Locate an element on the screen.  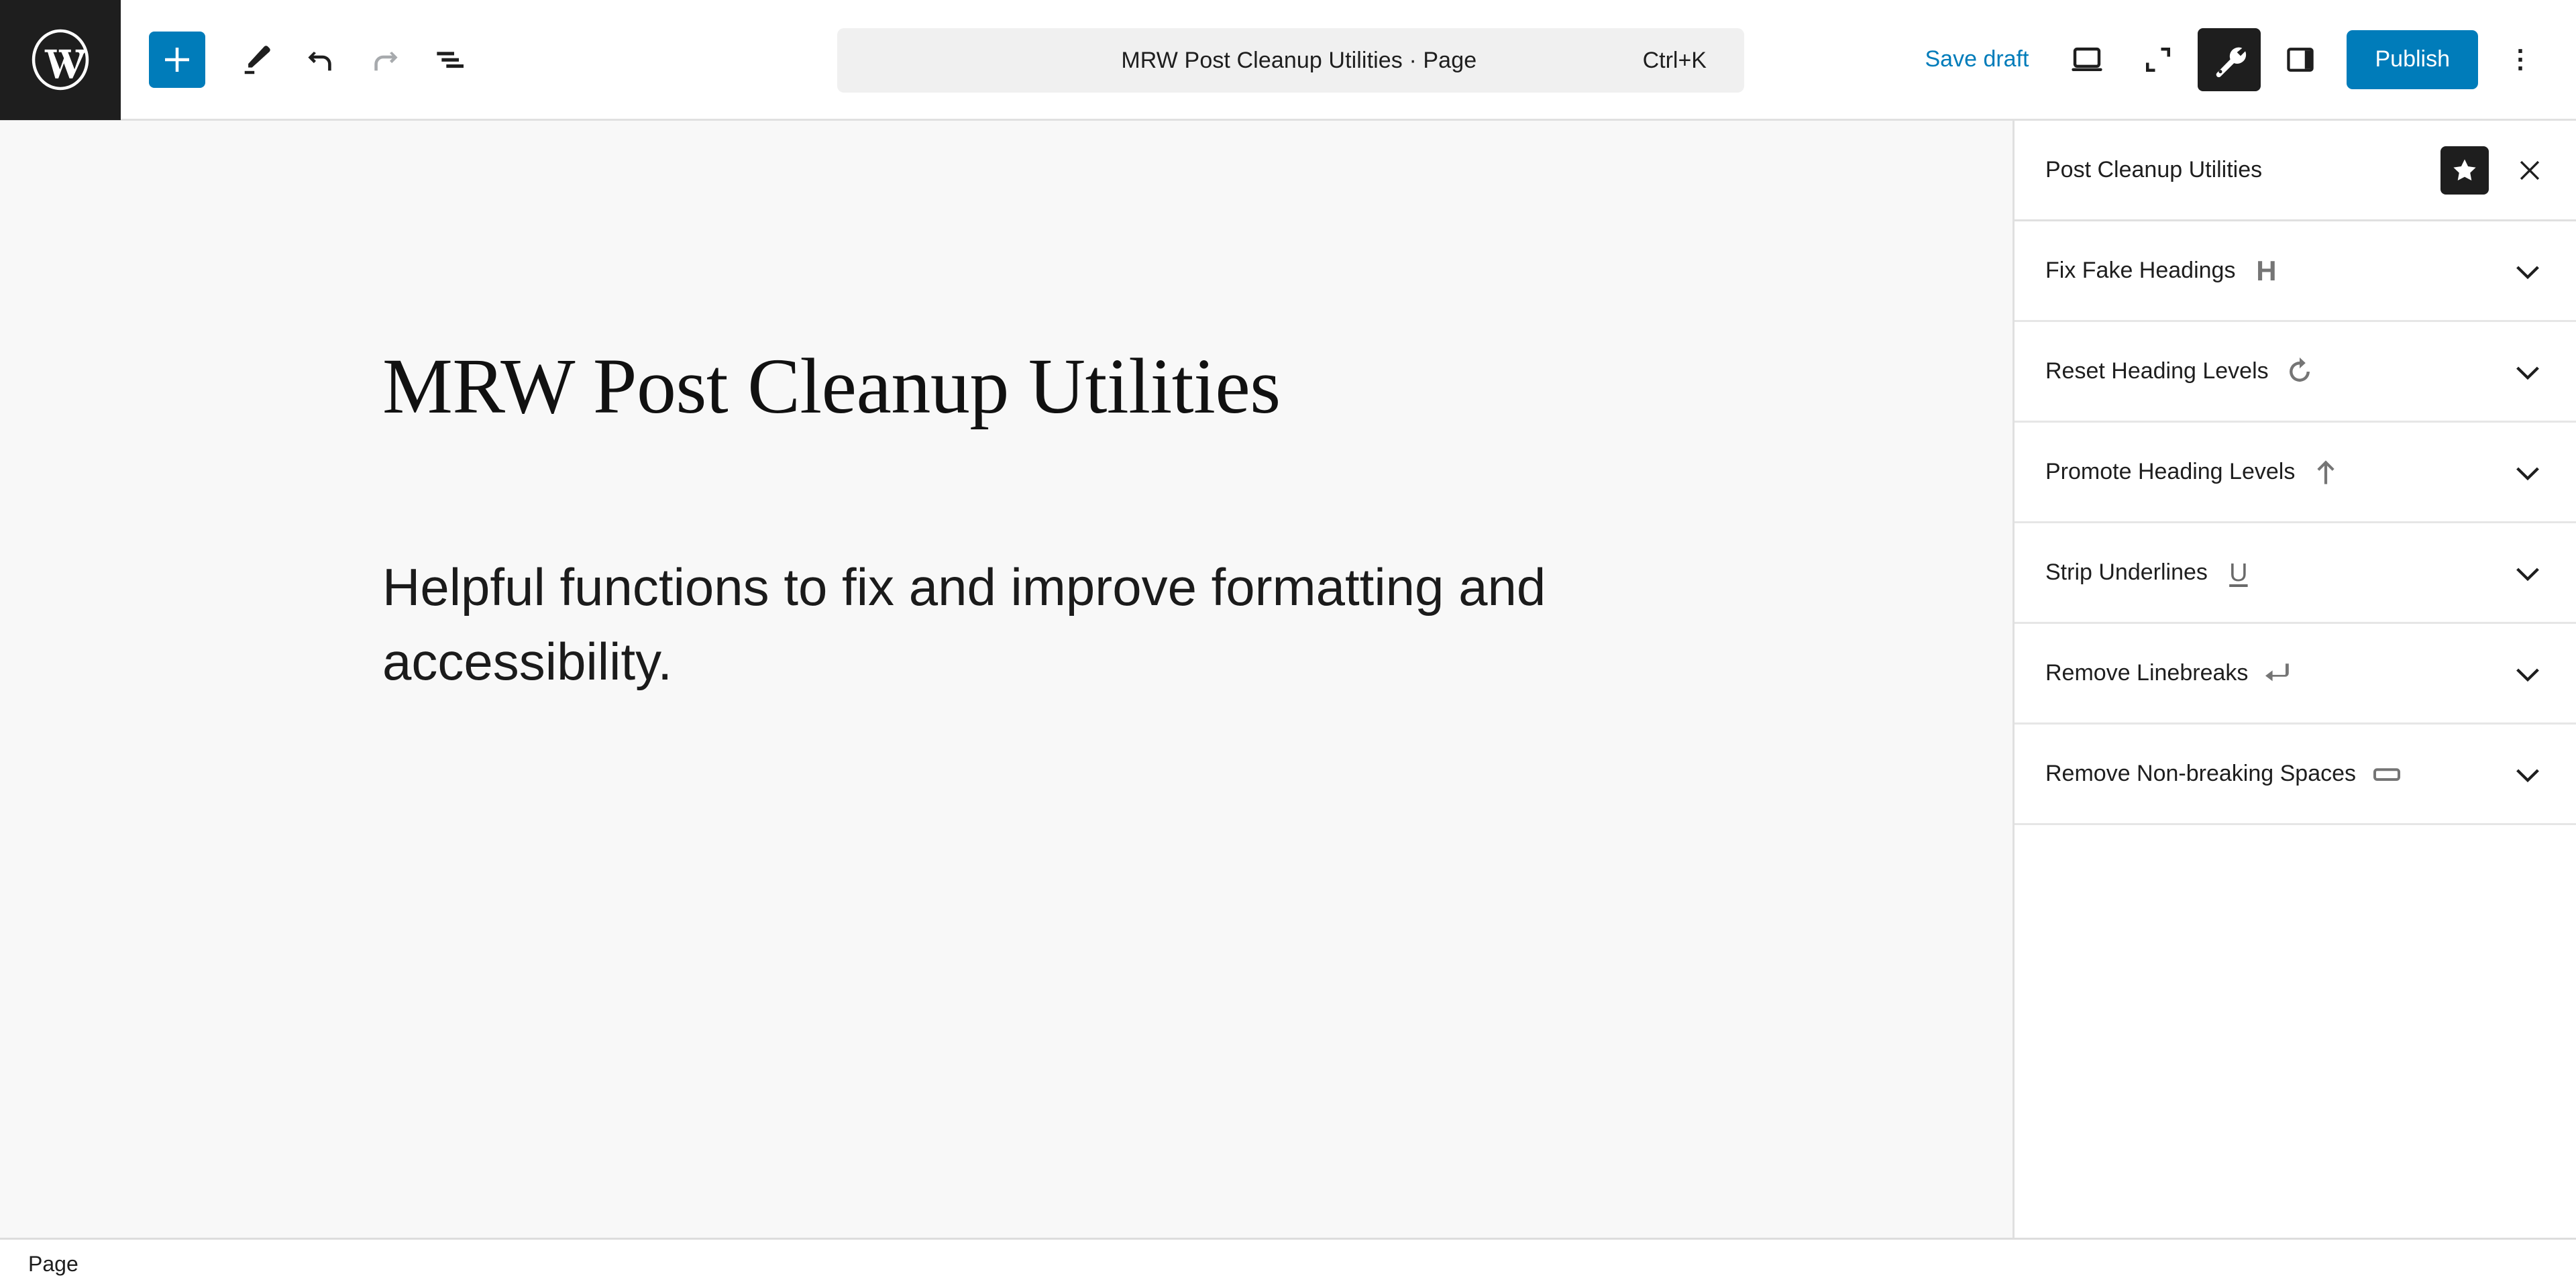
desktop-icon is located at coordinates (2087, 59).